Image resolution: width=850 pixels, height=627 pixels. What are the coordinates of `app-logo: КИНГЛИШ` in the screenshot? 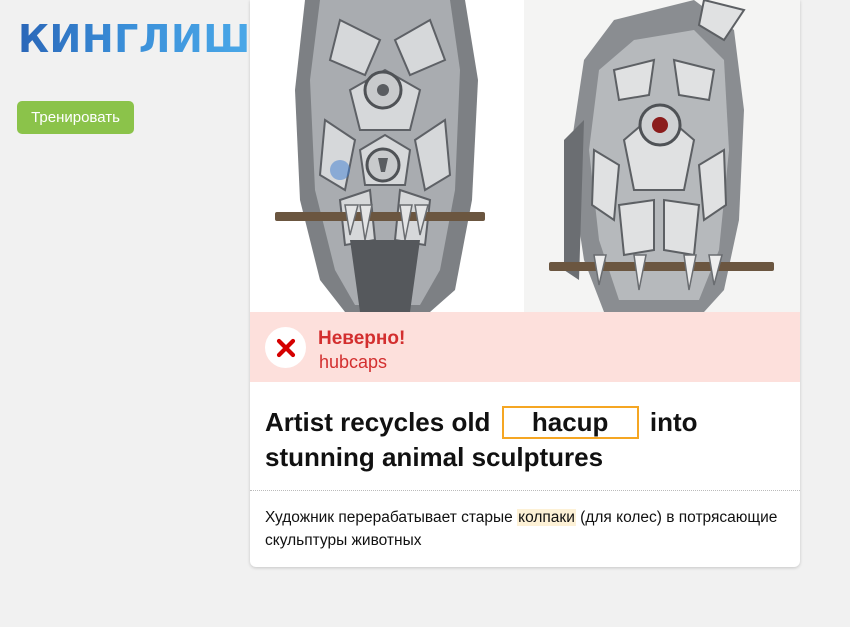 It's located at (134, 39).